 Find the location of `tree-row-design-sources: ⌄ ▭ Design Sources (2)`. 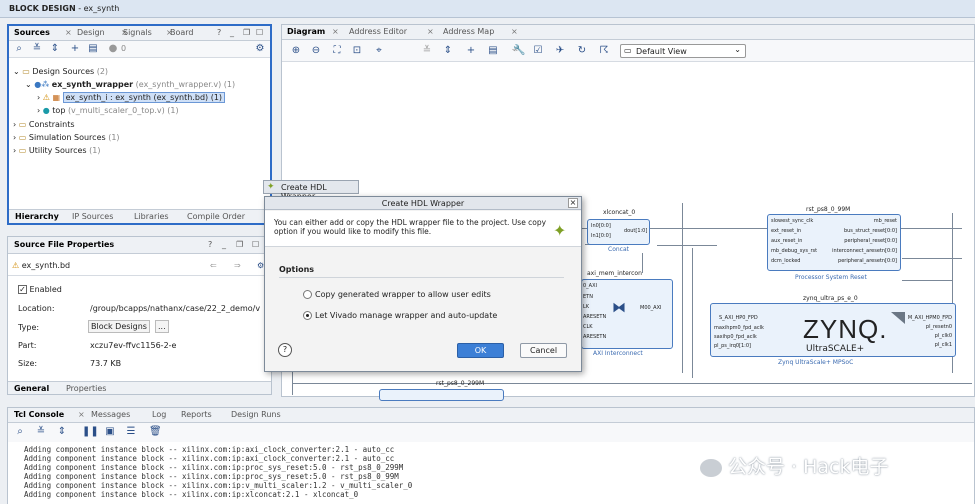

tree-row-design-sources: ⌄ ▭ Design Sources (2) is located at coordinates (60, 71).